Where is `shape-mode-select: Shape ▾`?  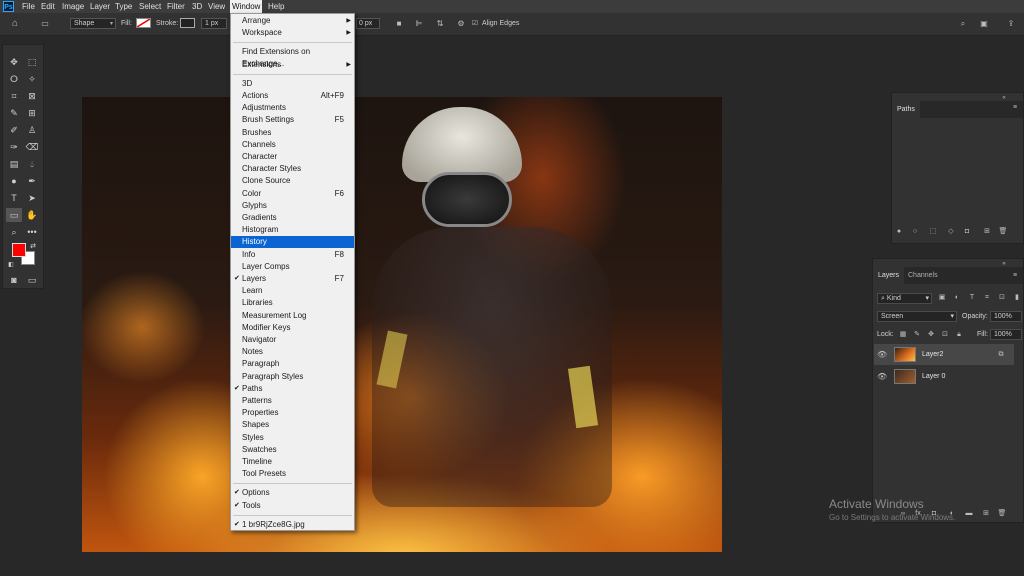 shape-mode-select: Shape ▾ is located at coordinates (93, 23).